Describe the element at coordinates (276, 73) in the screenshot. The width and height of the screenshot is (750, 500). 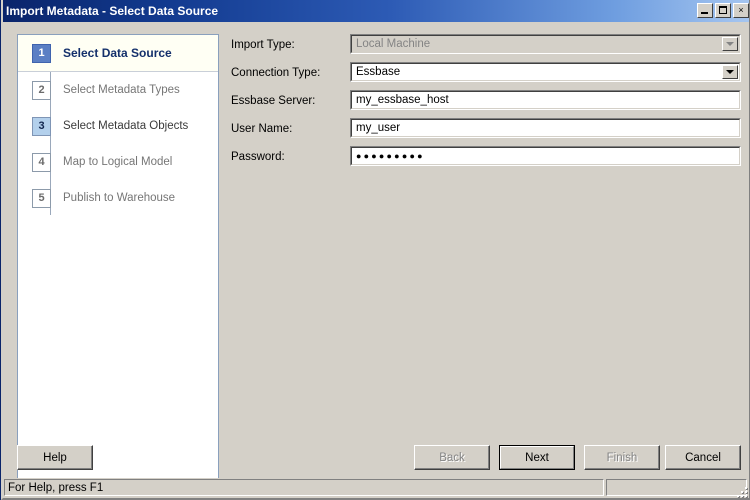
I see `connection-type-label: Connection Type:` at that location.